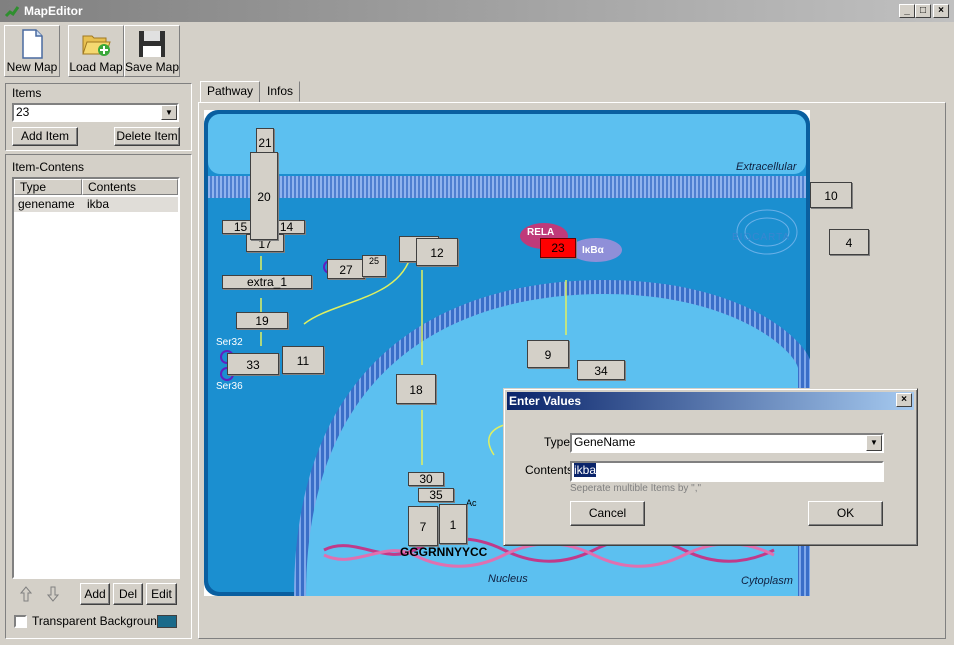 Image resolution: width=954 pixels, height=645 pixels. Describe the element at coordinates (27, 93) in the screenshot. I see `items-group-label: Items` at that location.